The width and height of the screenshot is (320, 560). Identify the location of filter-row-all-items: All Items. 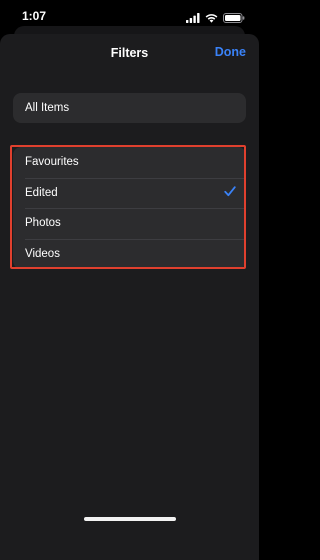
(129, 108).